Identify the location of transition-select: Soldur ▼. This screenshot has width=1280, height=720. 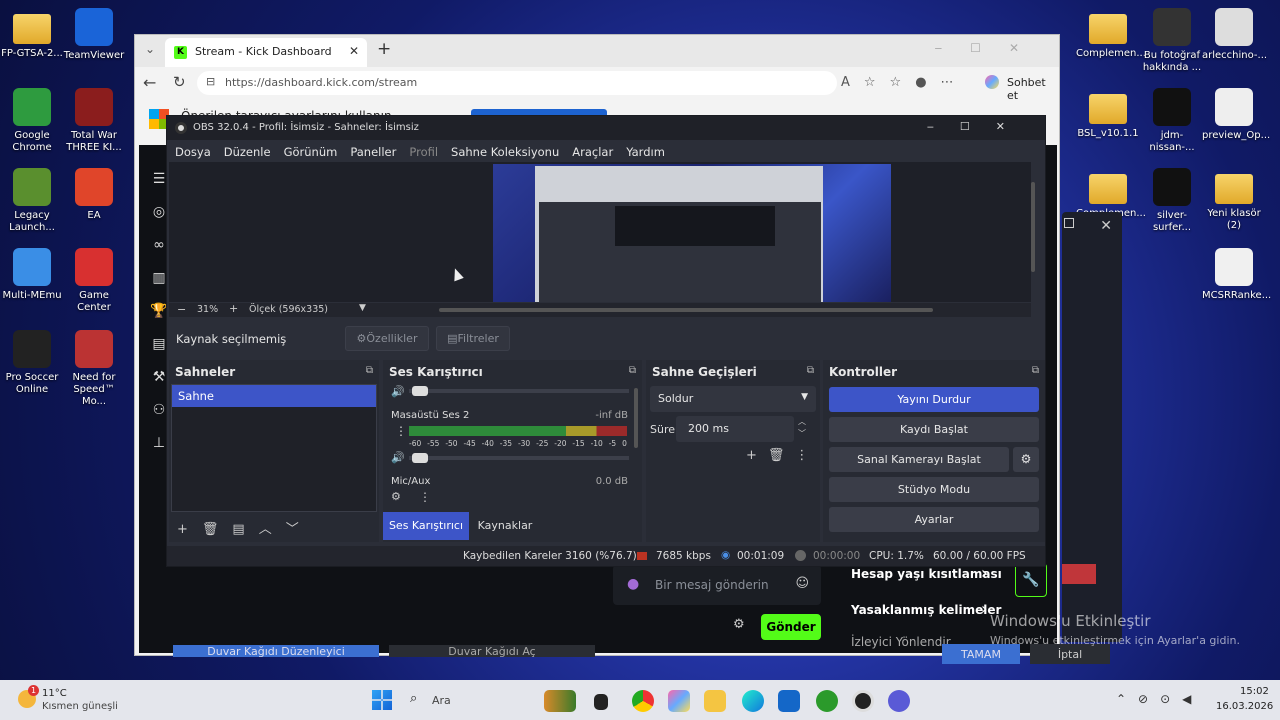
(733, 399).